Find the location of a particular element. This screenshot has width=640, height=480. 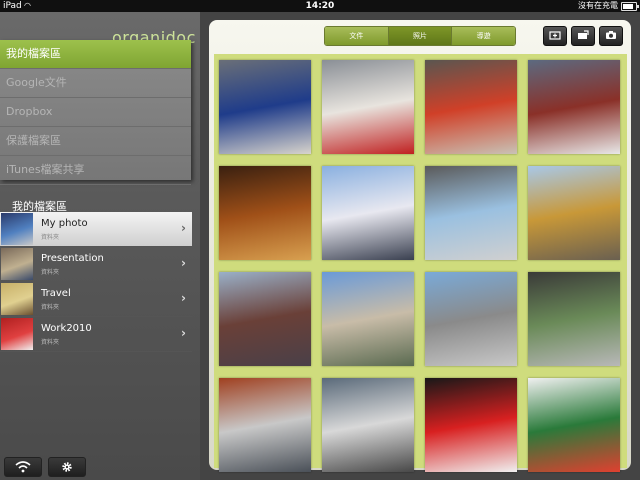

import-button is located at coordinates (583, 36).